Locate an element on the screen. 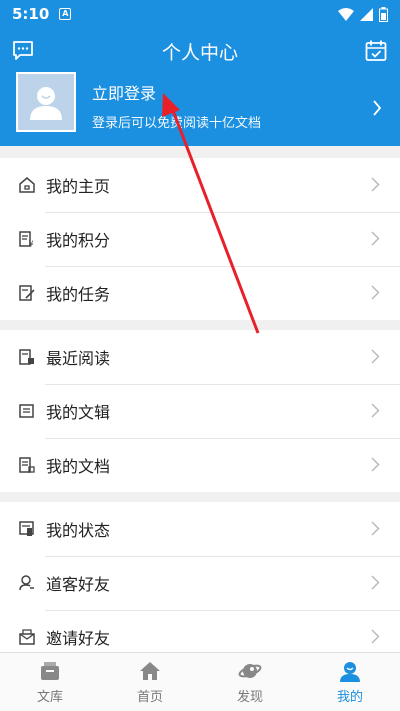  menu-item-documents: 我的文档 is located at coordinates (200, 465).